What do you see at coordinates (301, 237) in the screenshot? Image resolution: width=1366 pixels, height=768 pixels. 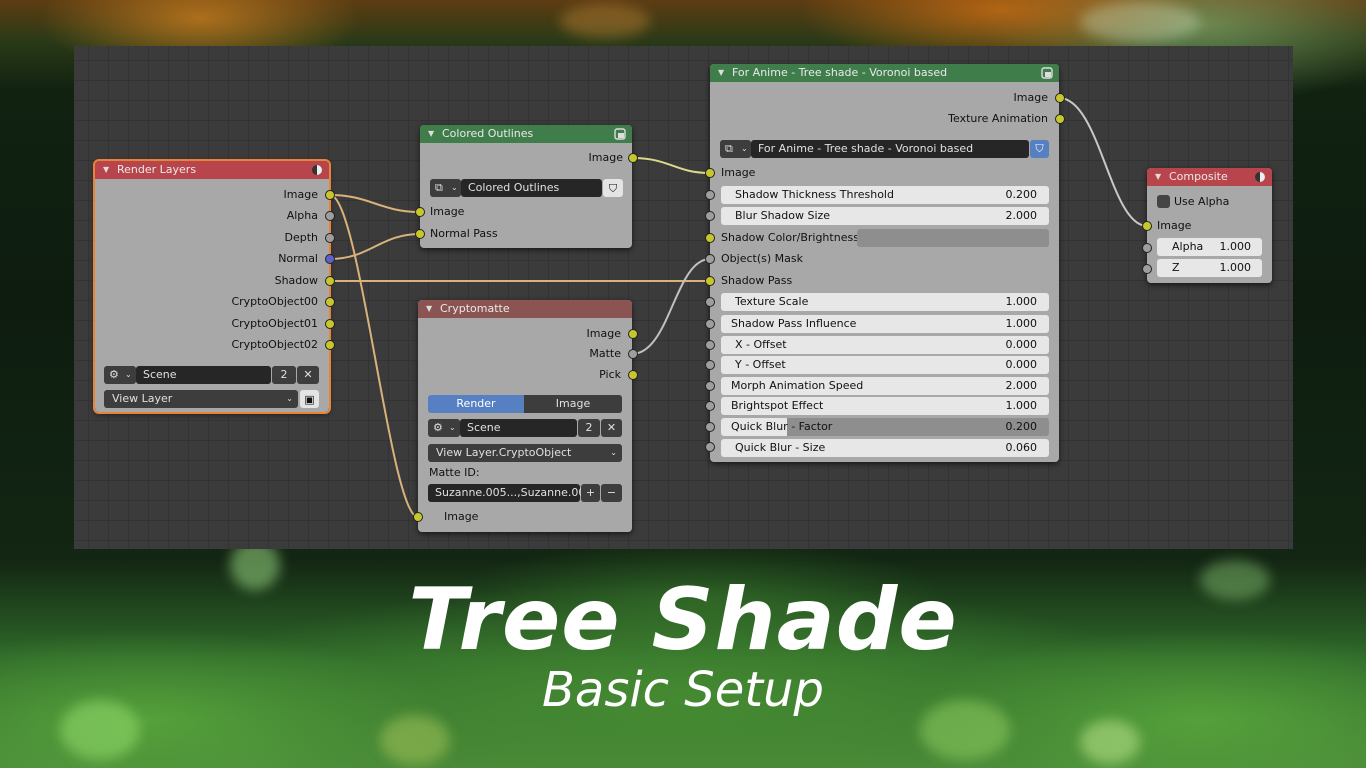 I see `output-depth: Depth` at bounding box center [301, 237].